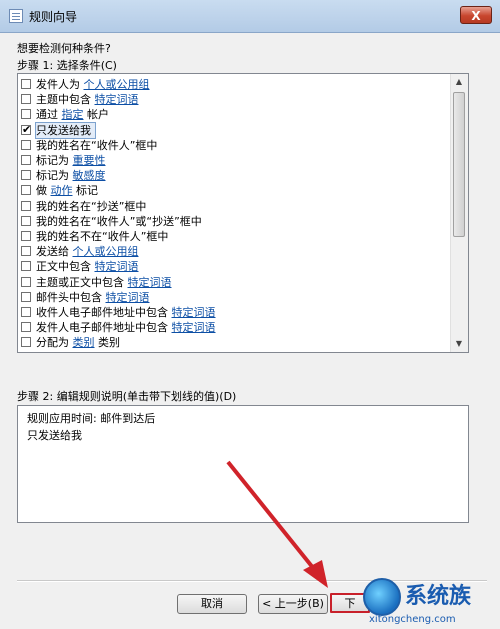 This screenshot has width=500, height=629. What do you see at coordinates (235, 206) in the screenshot?
I see `condition-item: 我的姓名在“抄送”框中` at bounding box center [235, 206].